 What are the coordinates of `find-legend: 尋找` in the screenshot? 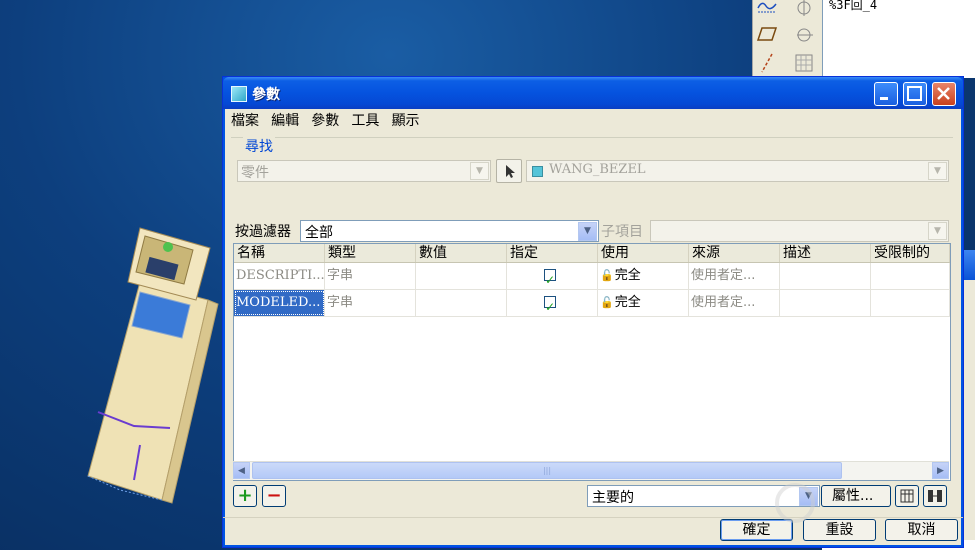 It's located at (259, 146).